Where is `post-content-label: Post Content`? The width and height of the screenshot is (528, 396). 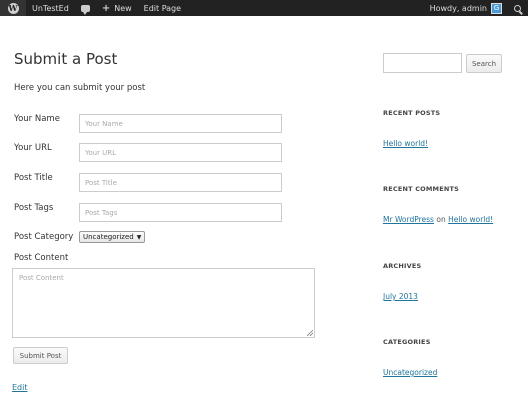
post-content-label: Post Content is located at coordinates (41, 258).